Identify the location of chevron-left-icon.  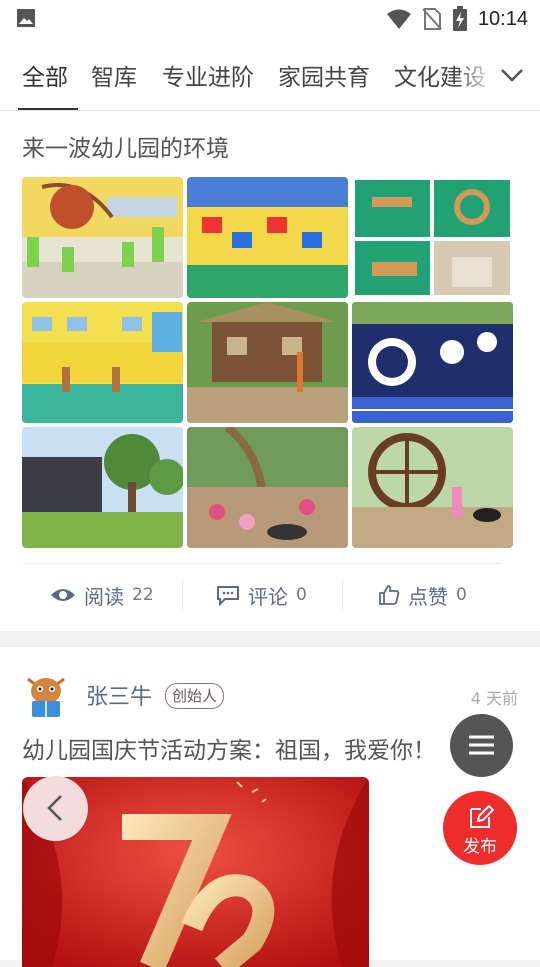
(54, 808).